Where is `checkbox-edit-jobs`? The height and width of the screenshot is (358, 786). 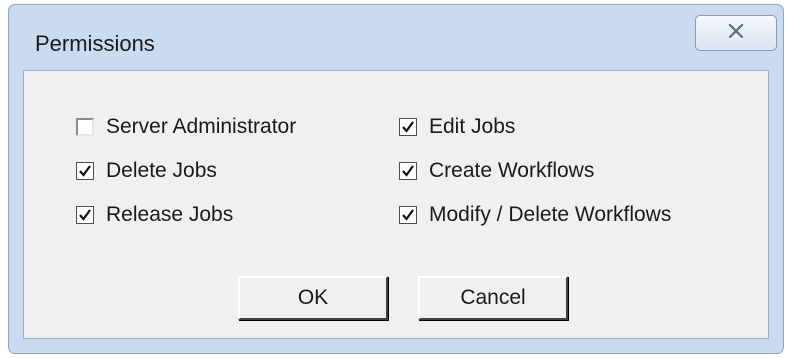
checkbox-edit-jobs is located at coordinates (408, 127).